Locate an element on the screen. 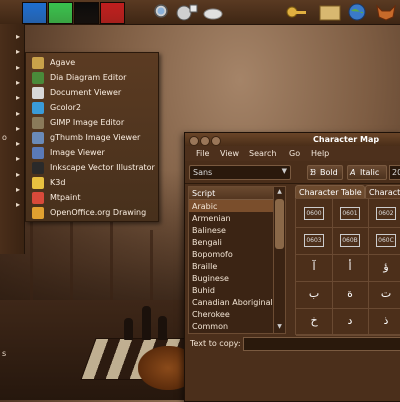  menu-file: File is located at coordinates (202, 153).